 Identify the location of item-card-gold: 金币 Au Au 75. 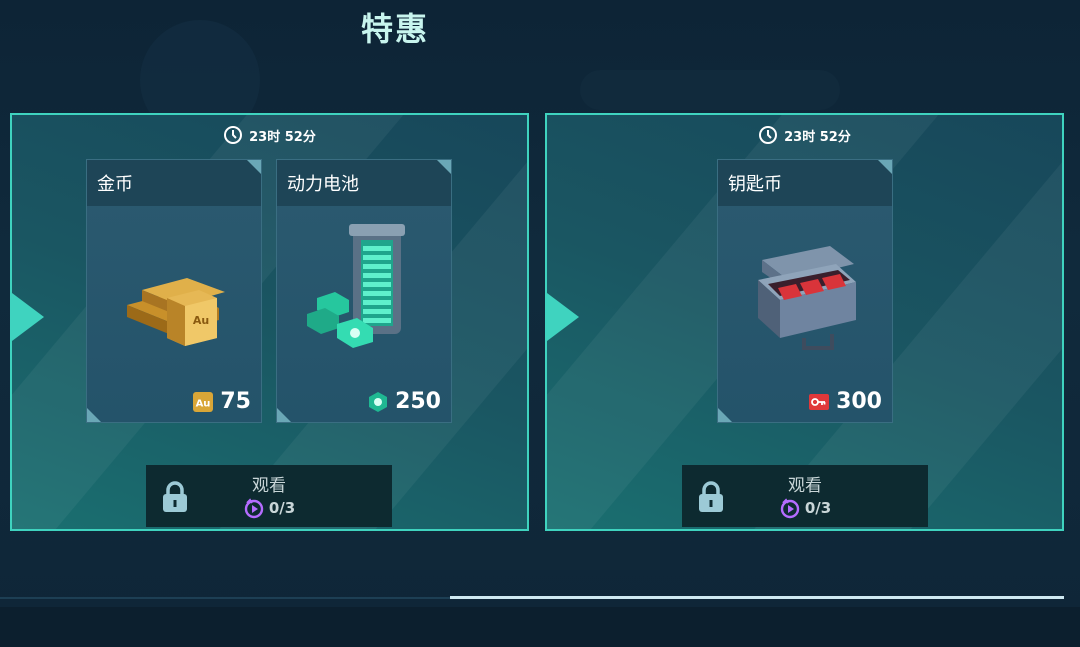
(174, 291).